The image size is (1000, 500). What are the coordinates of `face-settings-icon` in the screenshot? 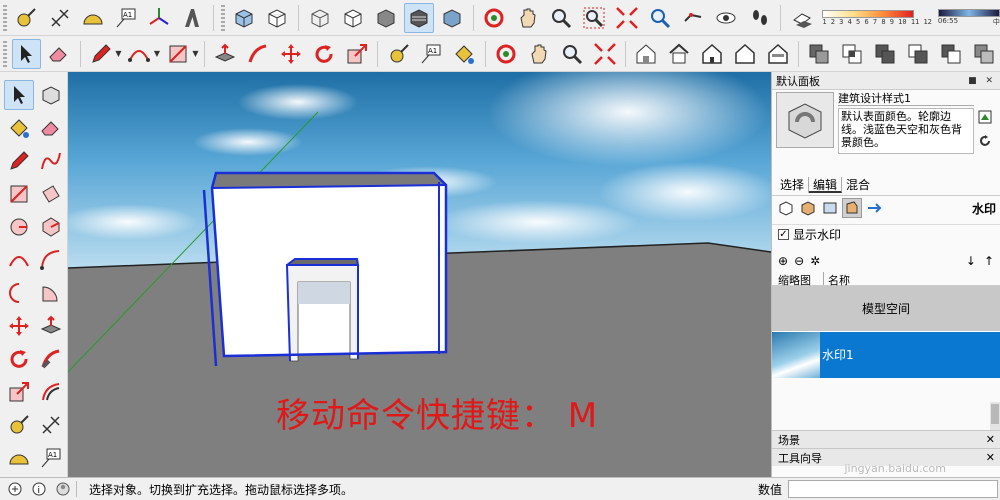 It's located at (808, 208).